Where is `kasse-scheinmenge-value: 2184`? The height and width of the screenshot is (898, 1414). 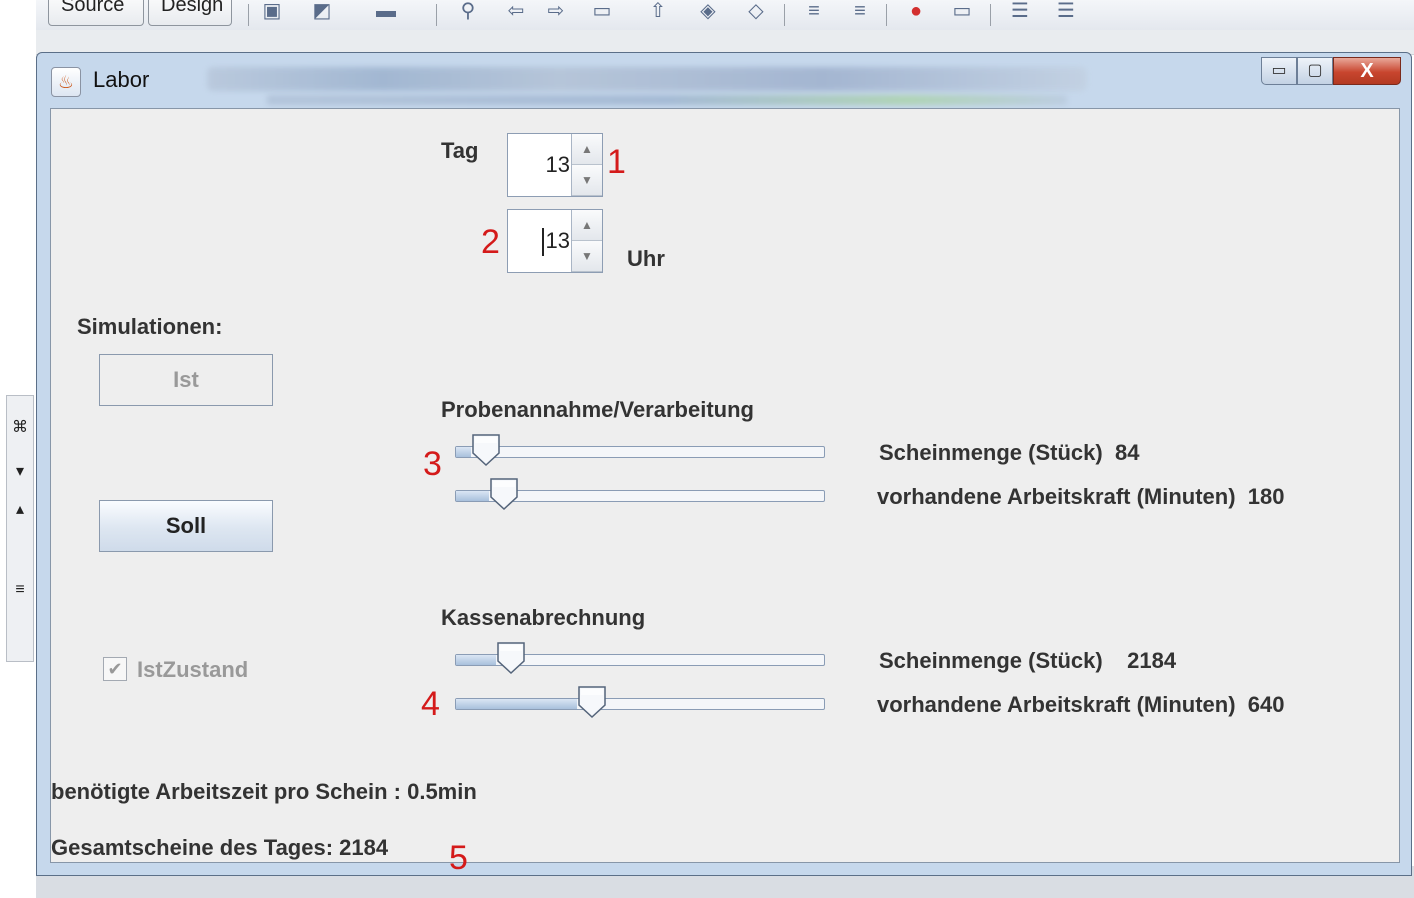 kasse-scheinmenge-value: 2184 is located at coordinates (1152, 660).